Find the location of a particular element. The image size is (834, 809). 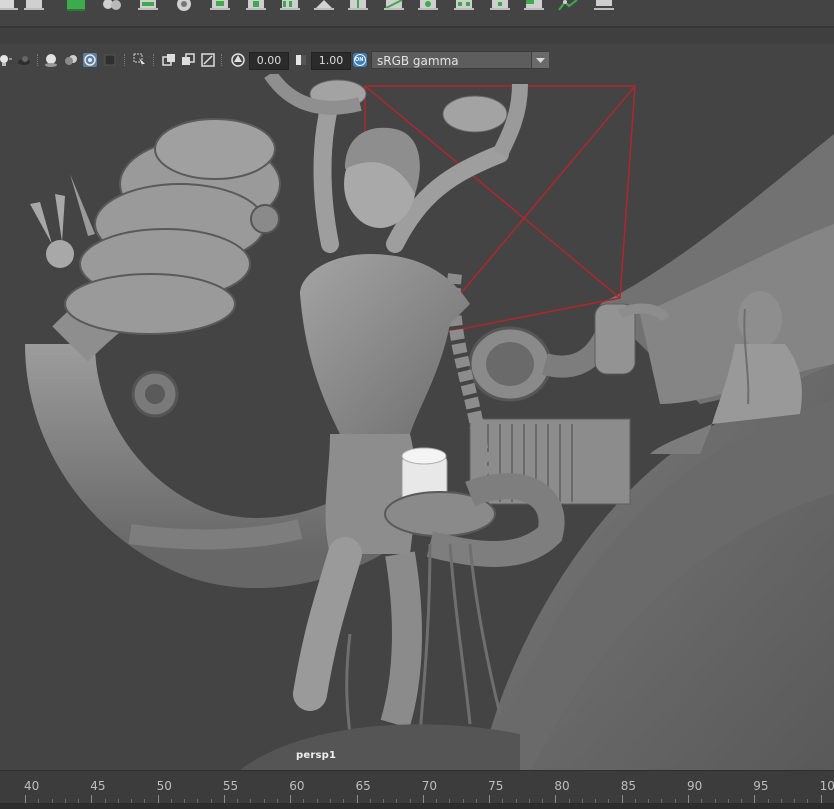

uv-layout-icon is located at coordinates (568, 6).